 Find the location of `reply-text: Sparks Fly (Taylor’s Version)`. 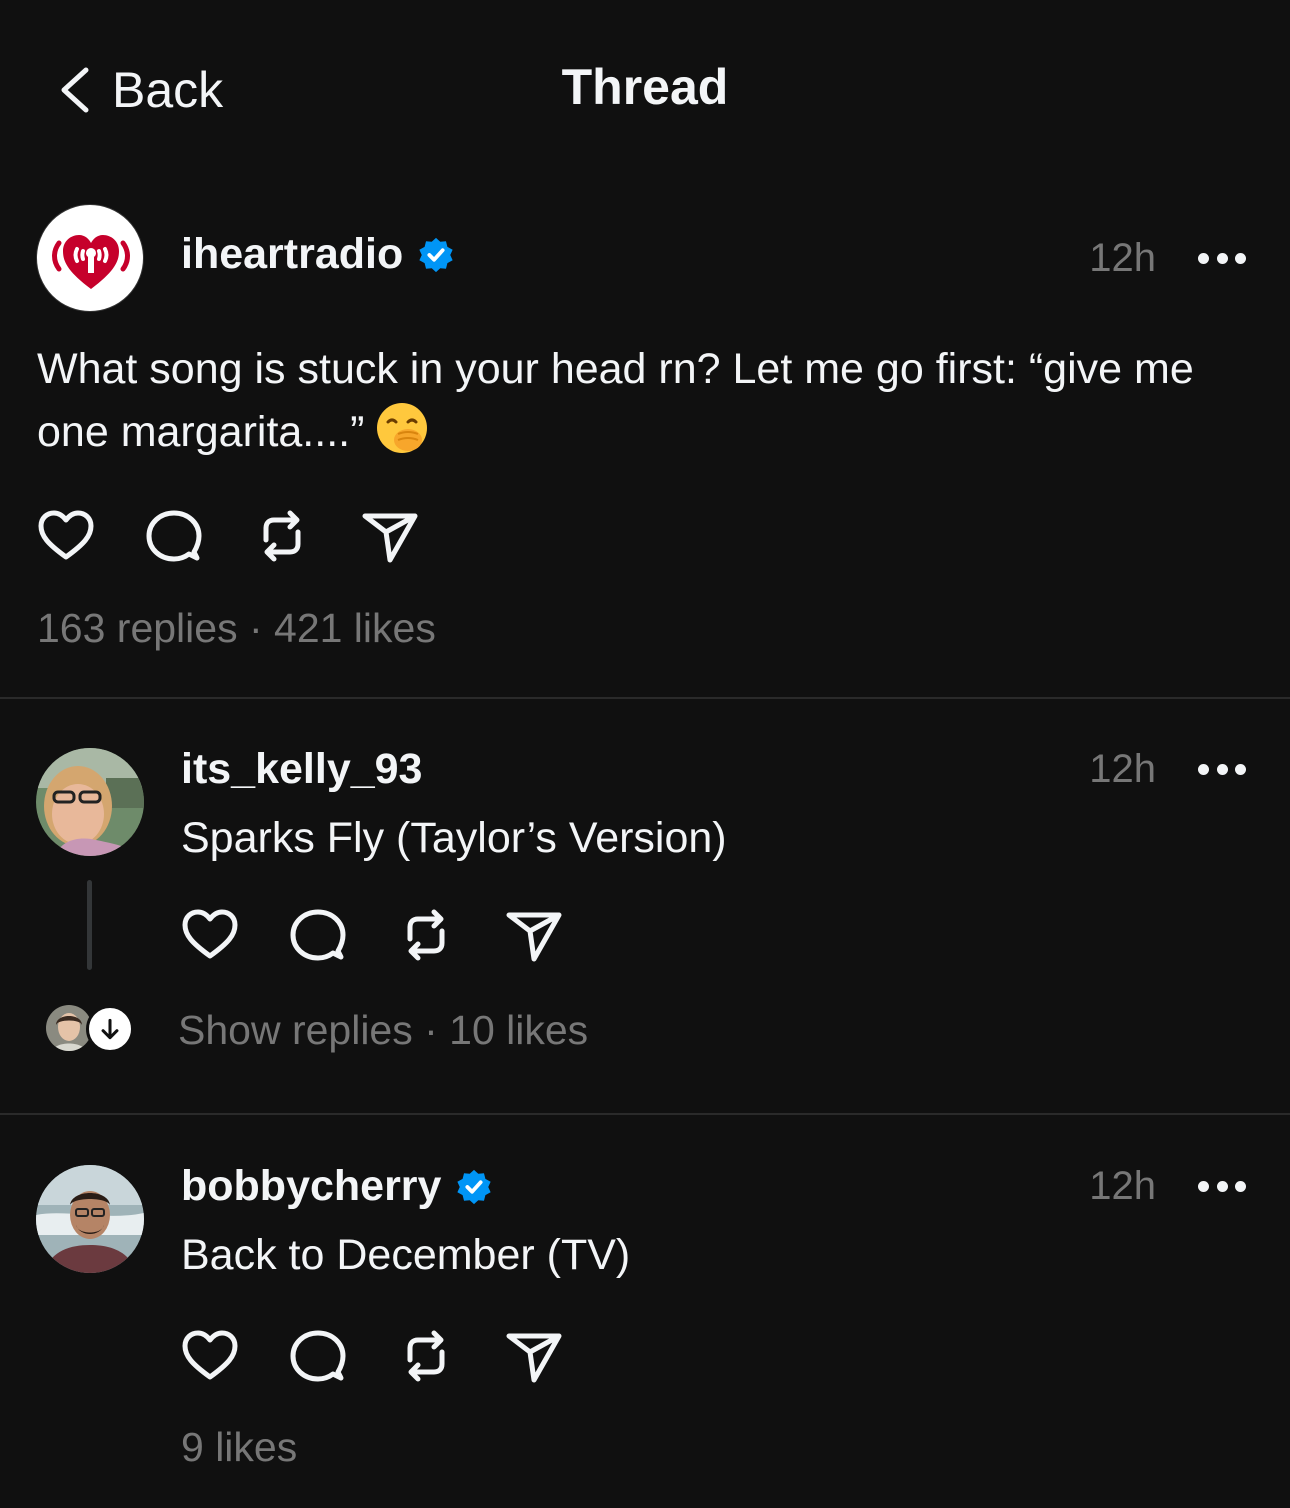

reply-text: Sparks Fly (Taylor’s Version) is located at coordinates (454, 838).